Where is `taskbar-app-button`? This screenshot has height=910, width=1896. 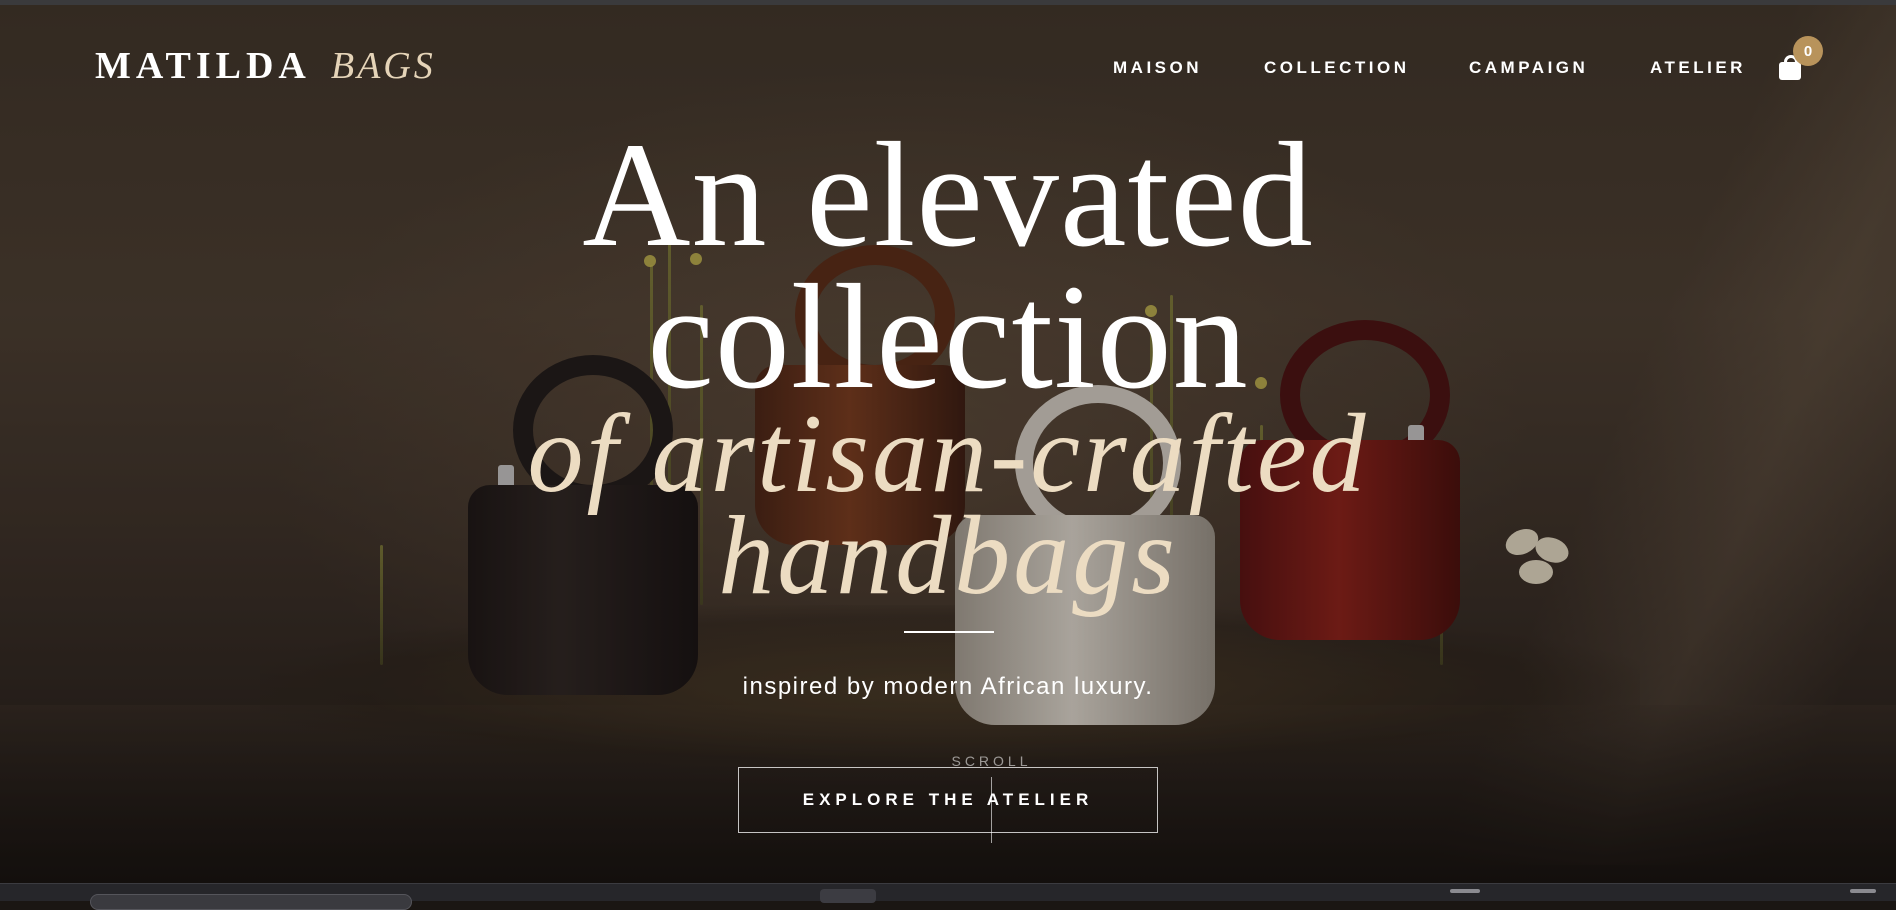 taskbar-app-button is located at coordinates (848, 896).